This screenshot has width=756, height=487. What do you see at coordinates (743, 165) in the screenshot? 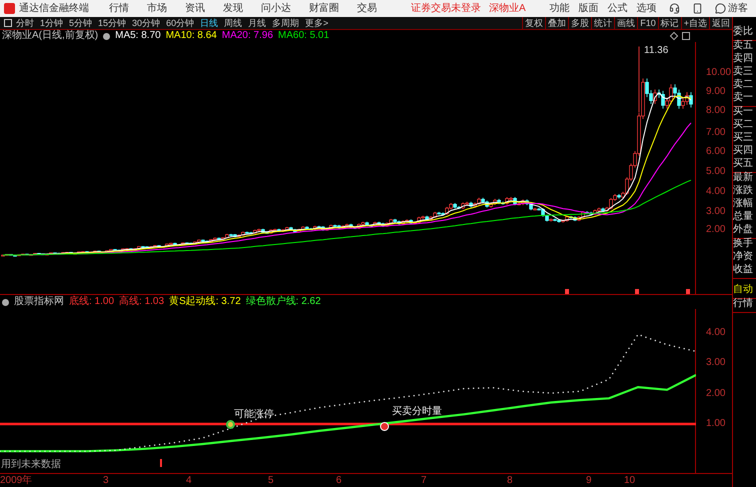
I see `quote-label: 买五` at bounding box center [743, 165].